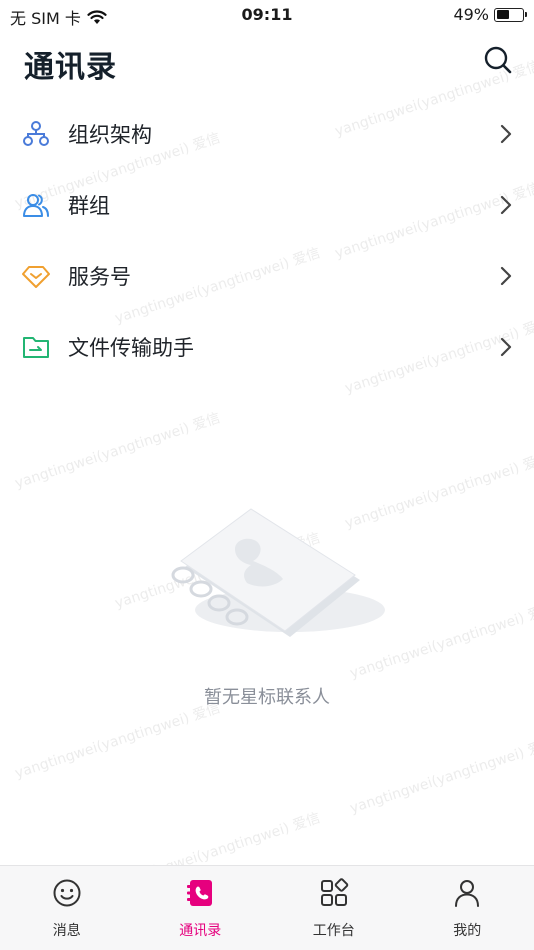  Describe the element at coordinates (333, 931) in the screenshot. I see `tab-label: 工作台` at that location.